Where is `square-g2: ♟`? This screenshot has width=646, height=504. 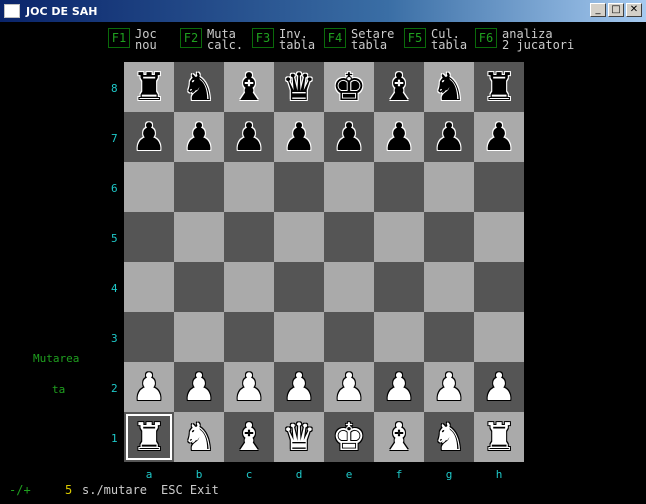
square-g2: ♟ is located at coordinates (449, 387).